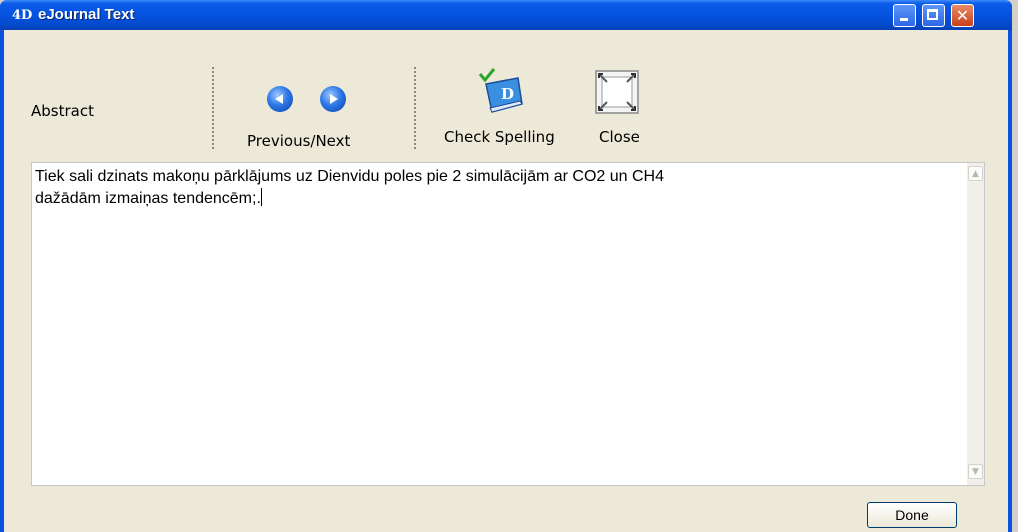 The image size is (1018, 532). Describe the element at coordinates (22, 15) in the screenshot. I see `app-icon: 4D` at that location.